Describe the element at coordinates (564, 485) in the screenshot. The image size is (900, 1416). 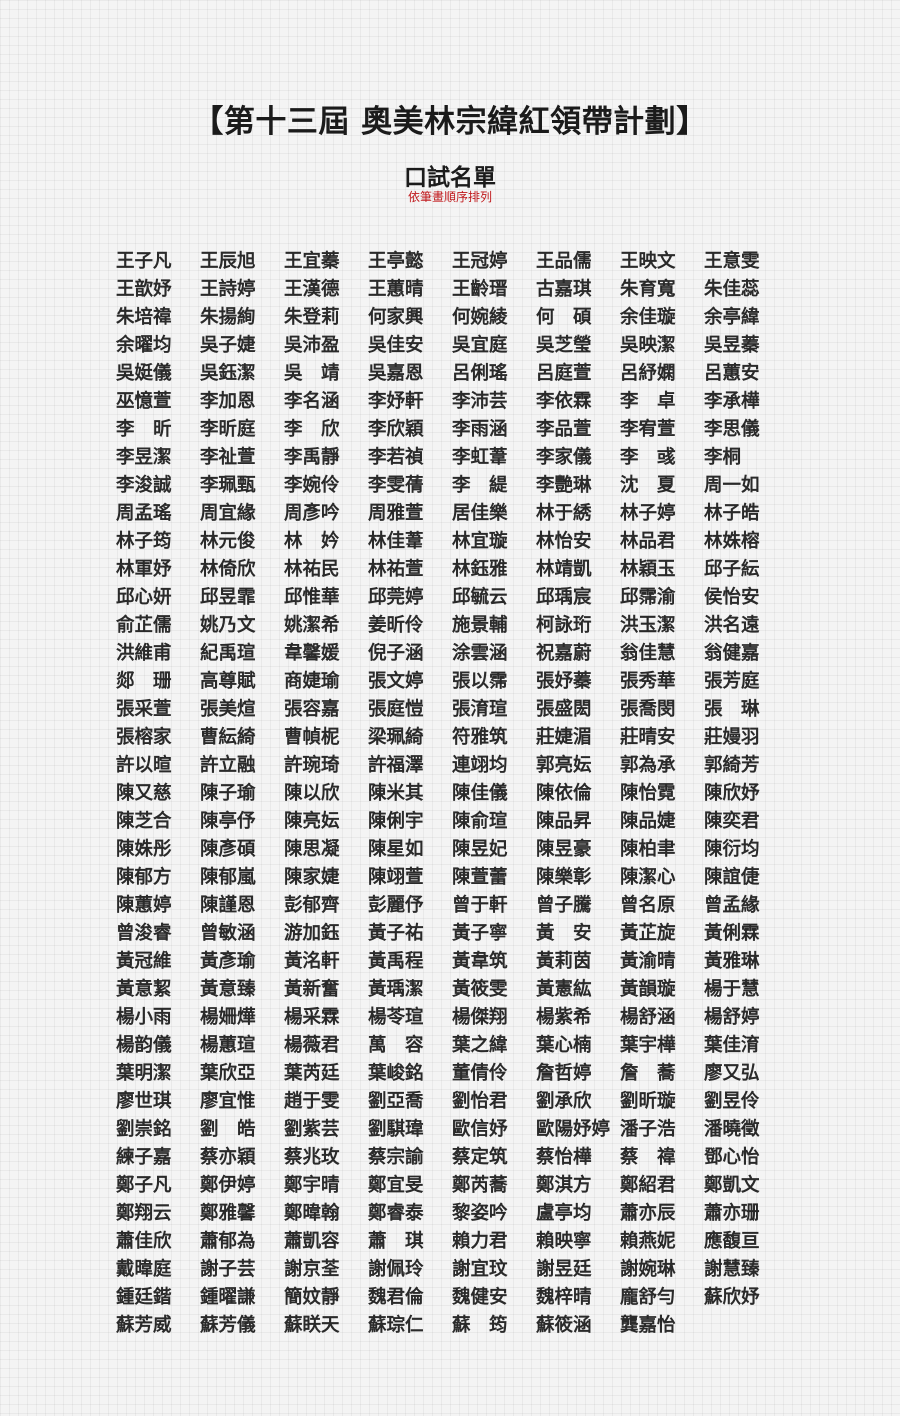
I see `candidate-name: 李艷琳` at that location.